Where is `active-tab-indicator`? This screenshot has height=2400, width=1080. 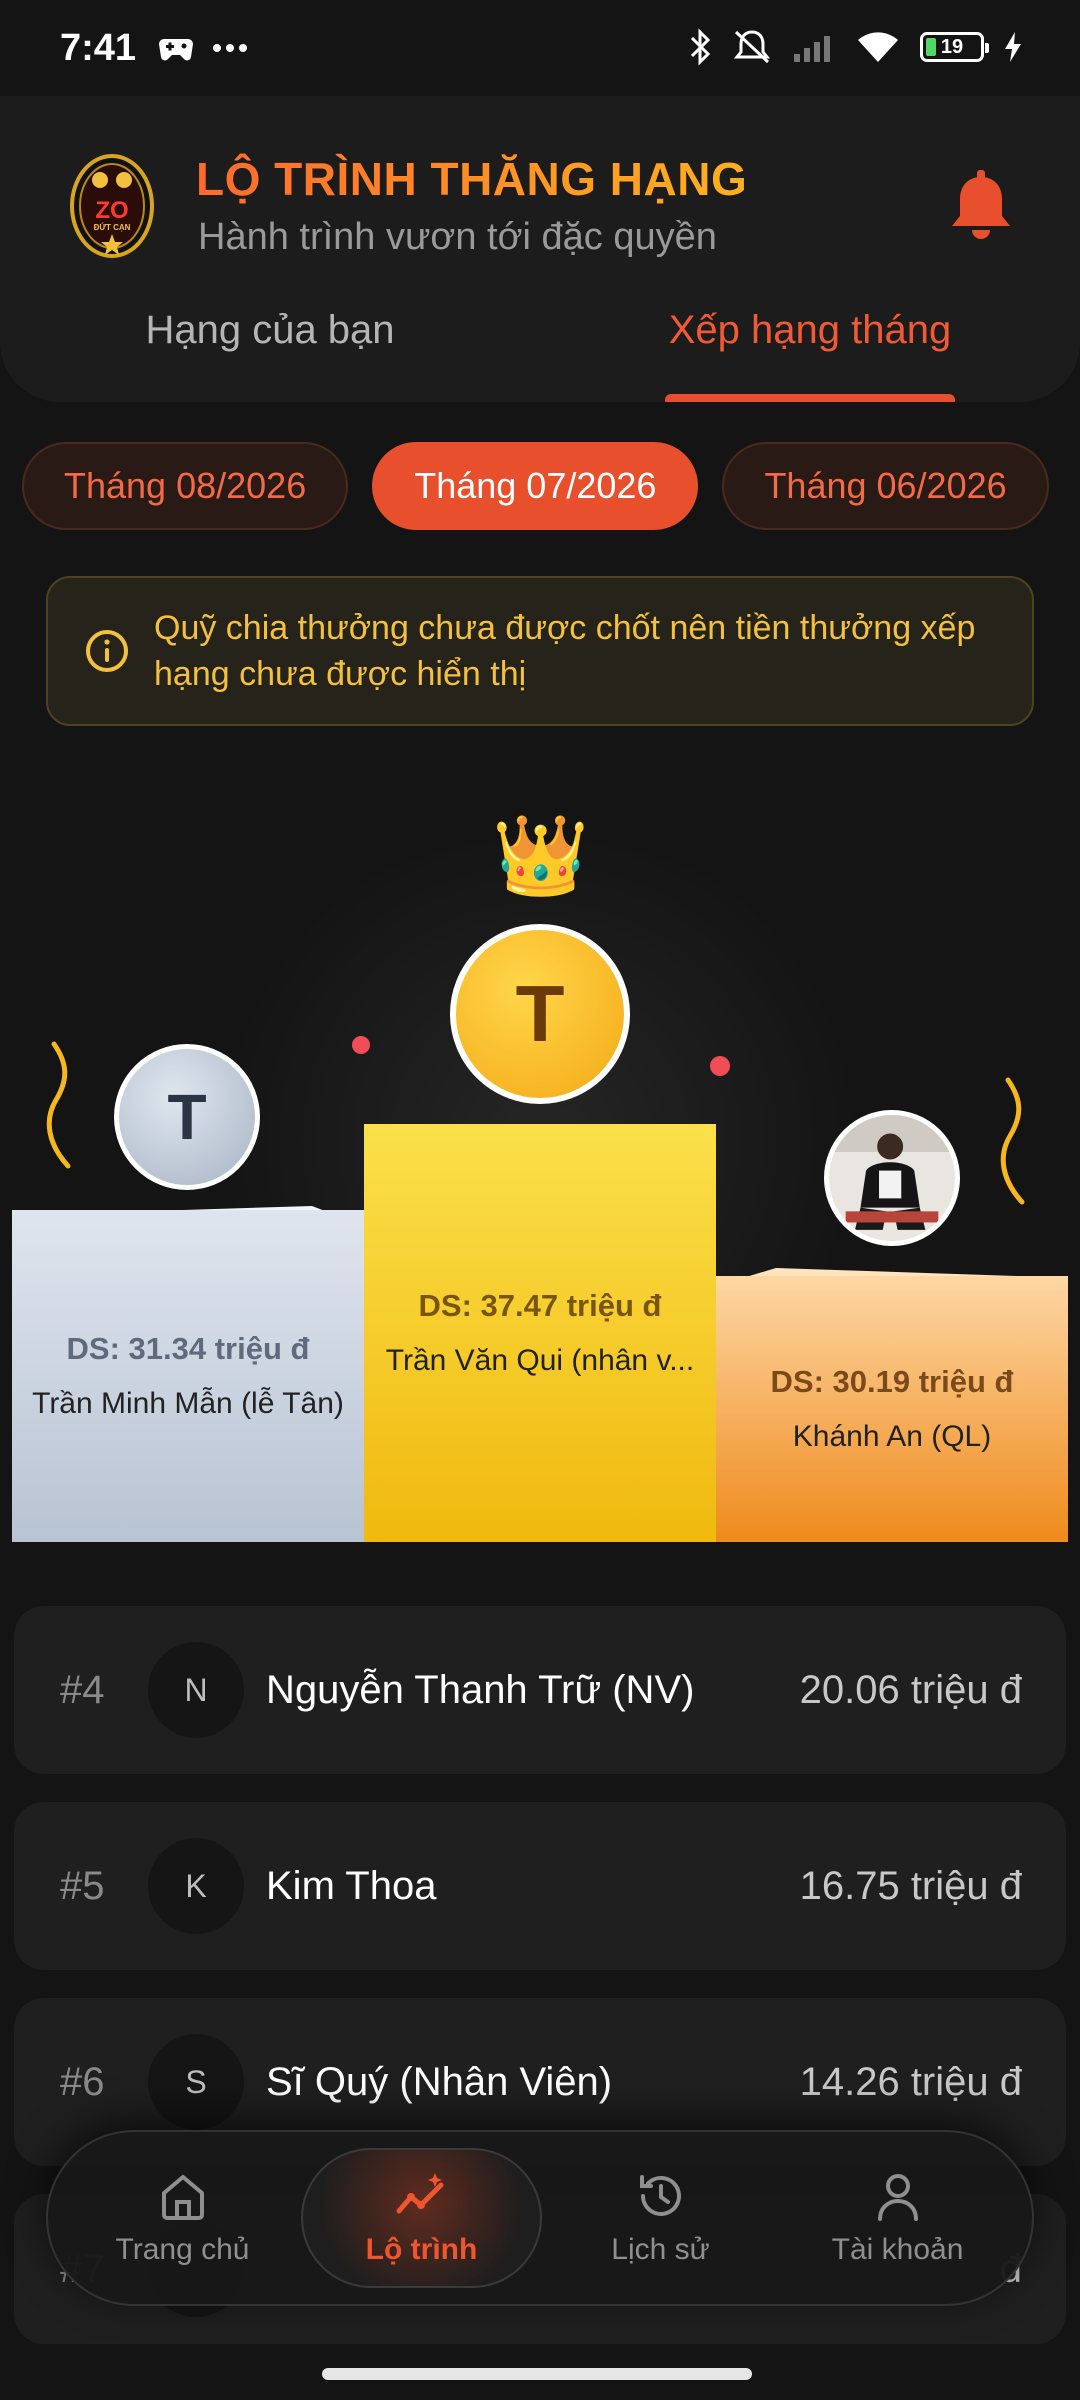
active-tab-indicator is located at coordinates (810, 398).